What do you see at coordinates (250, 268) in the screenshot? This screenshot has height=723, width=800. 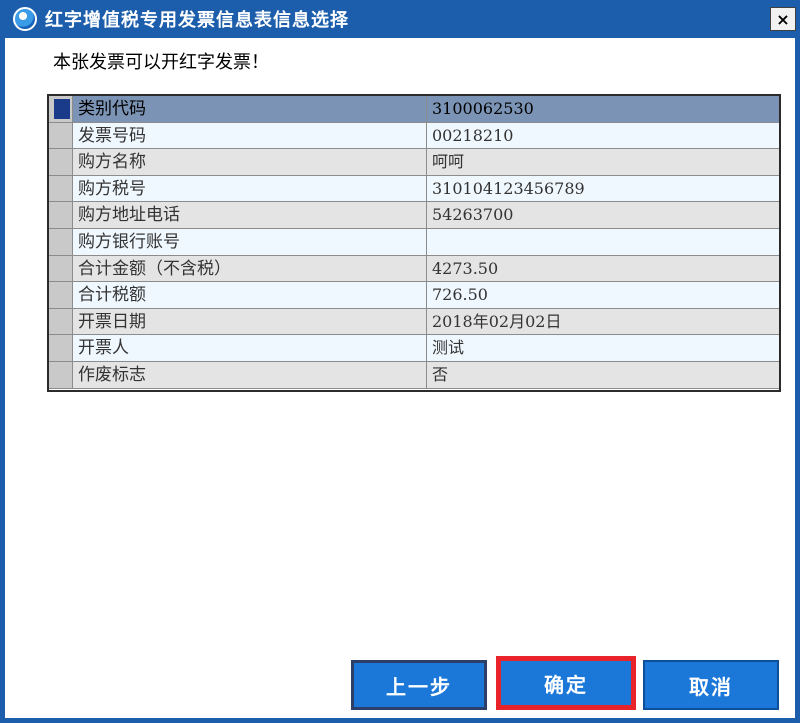 I see `row-label: 合计金额（不含税）` at bounding box center [250, 268].